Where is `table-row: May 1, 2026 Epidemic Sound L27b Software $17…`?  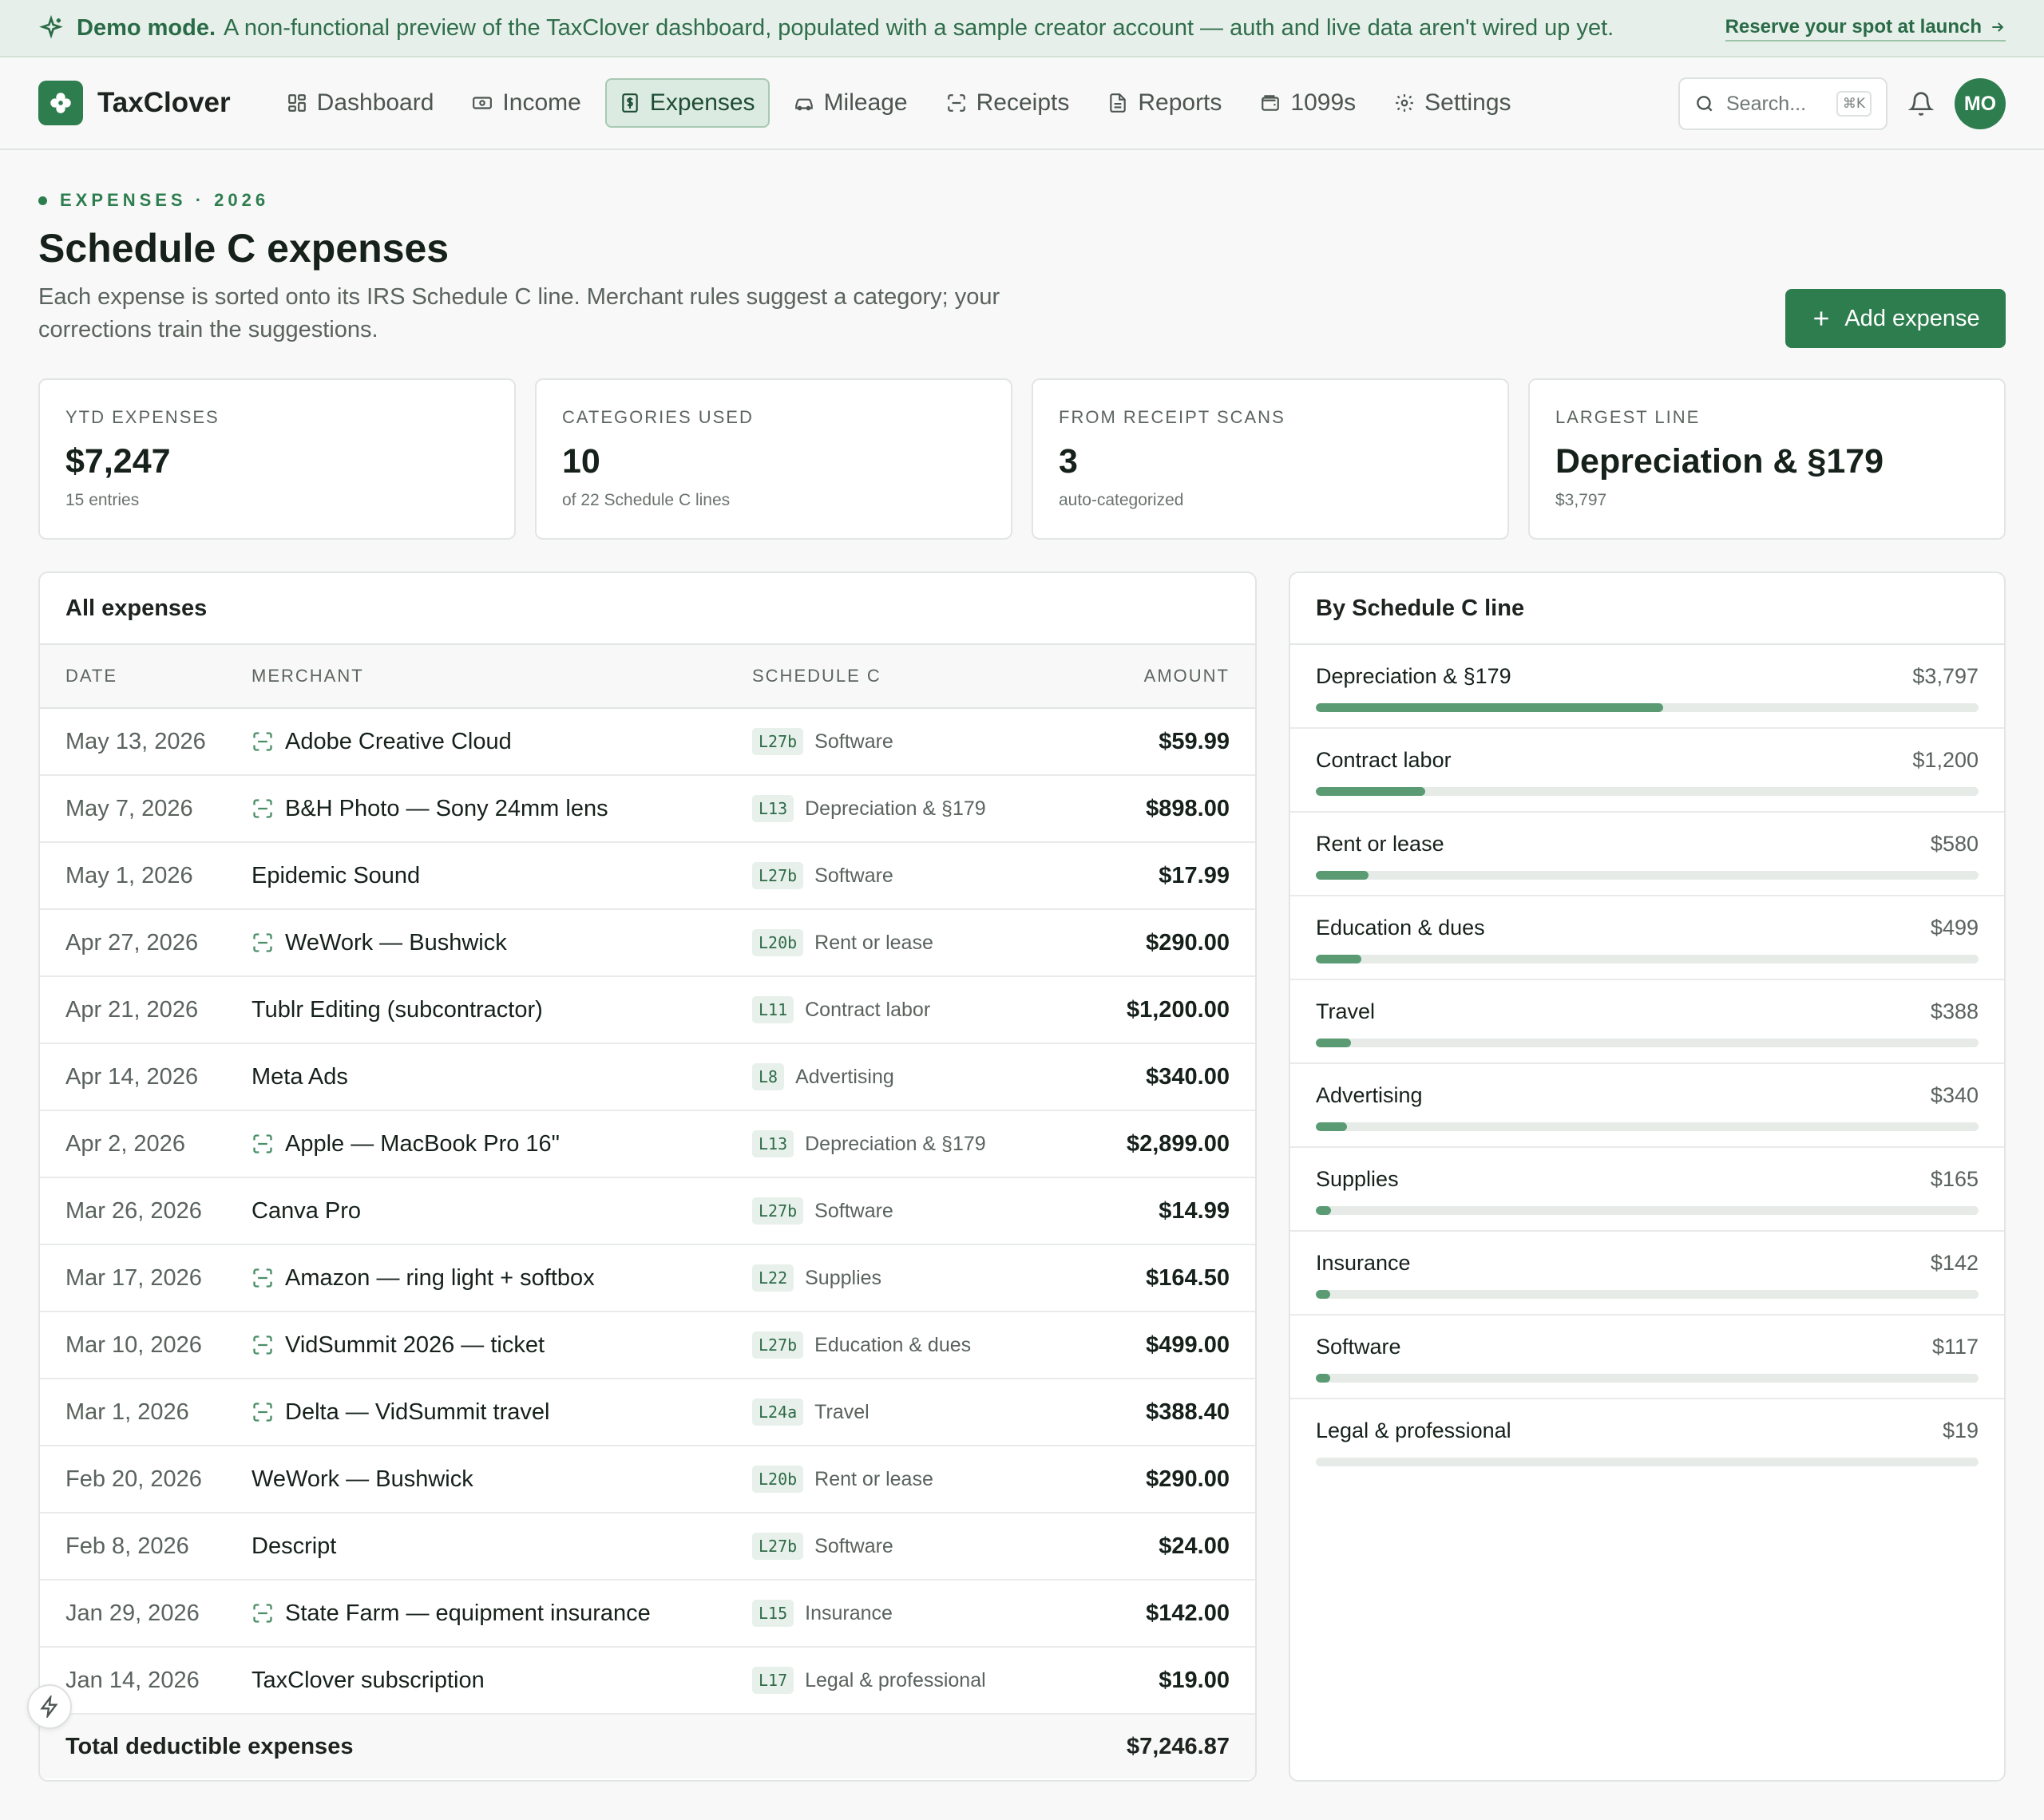 table-row: May 1, 2026 Epidemic Sound L27b Software $17… is located at coordinates (647, 876).